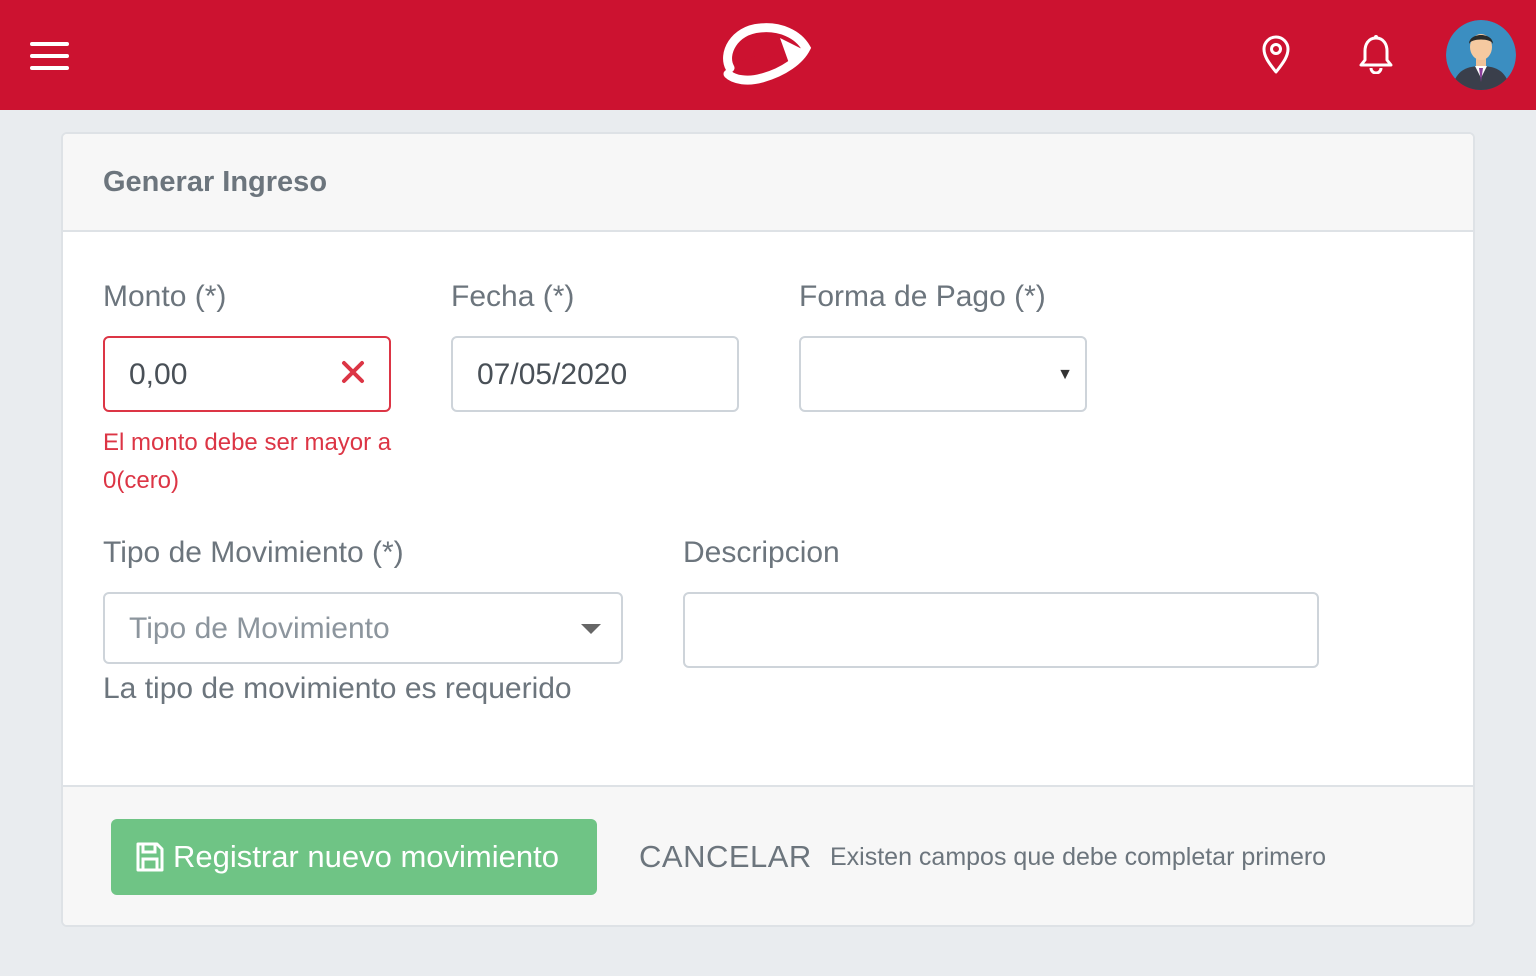  I want to click on fecha-input: 07/05/2020, so click(595, 374).